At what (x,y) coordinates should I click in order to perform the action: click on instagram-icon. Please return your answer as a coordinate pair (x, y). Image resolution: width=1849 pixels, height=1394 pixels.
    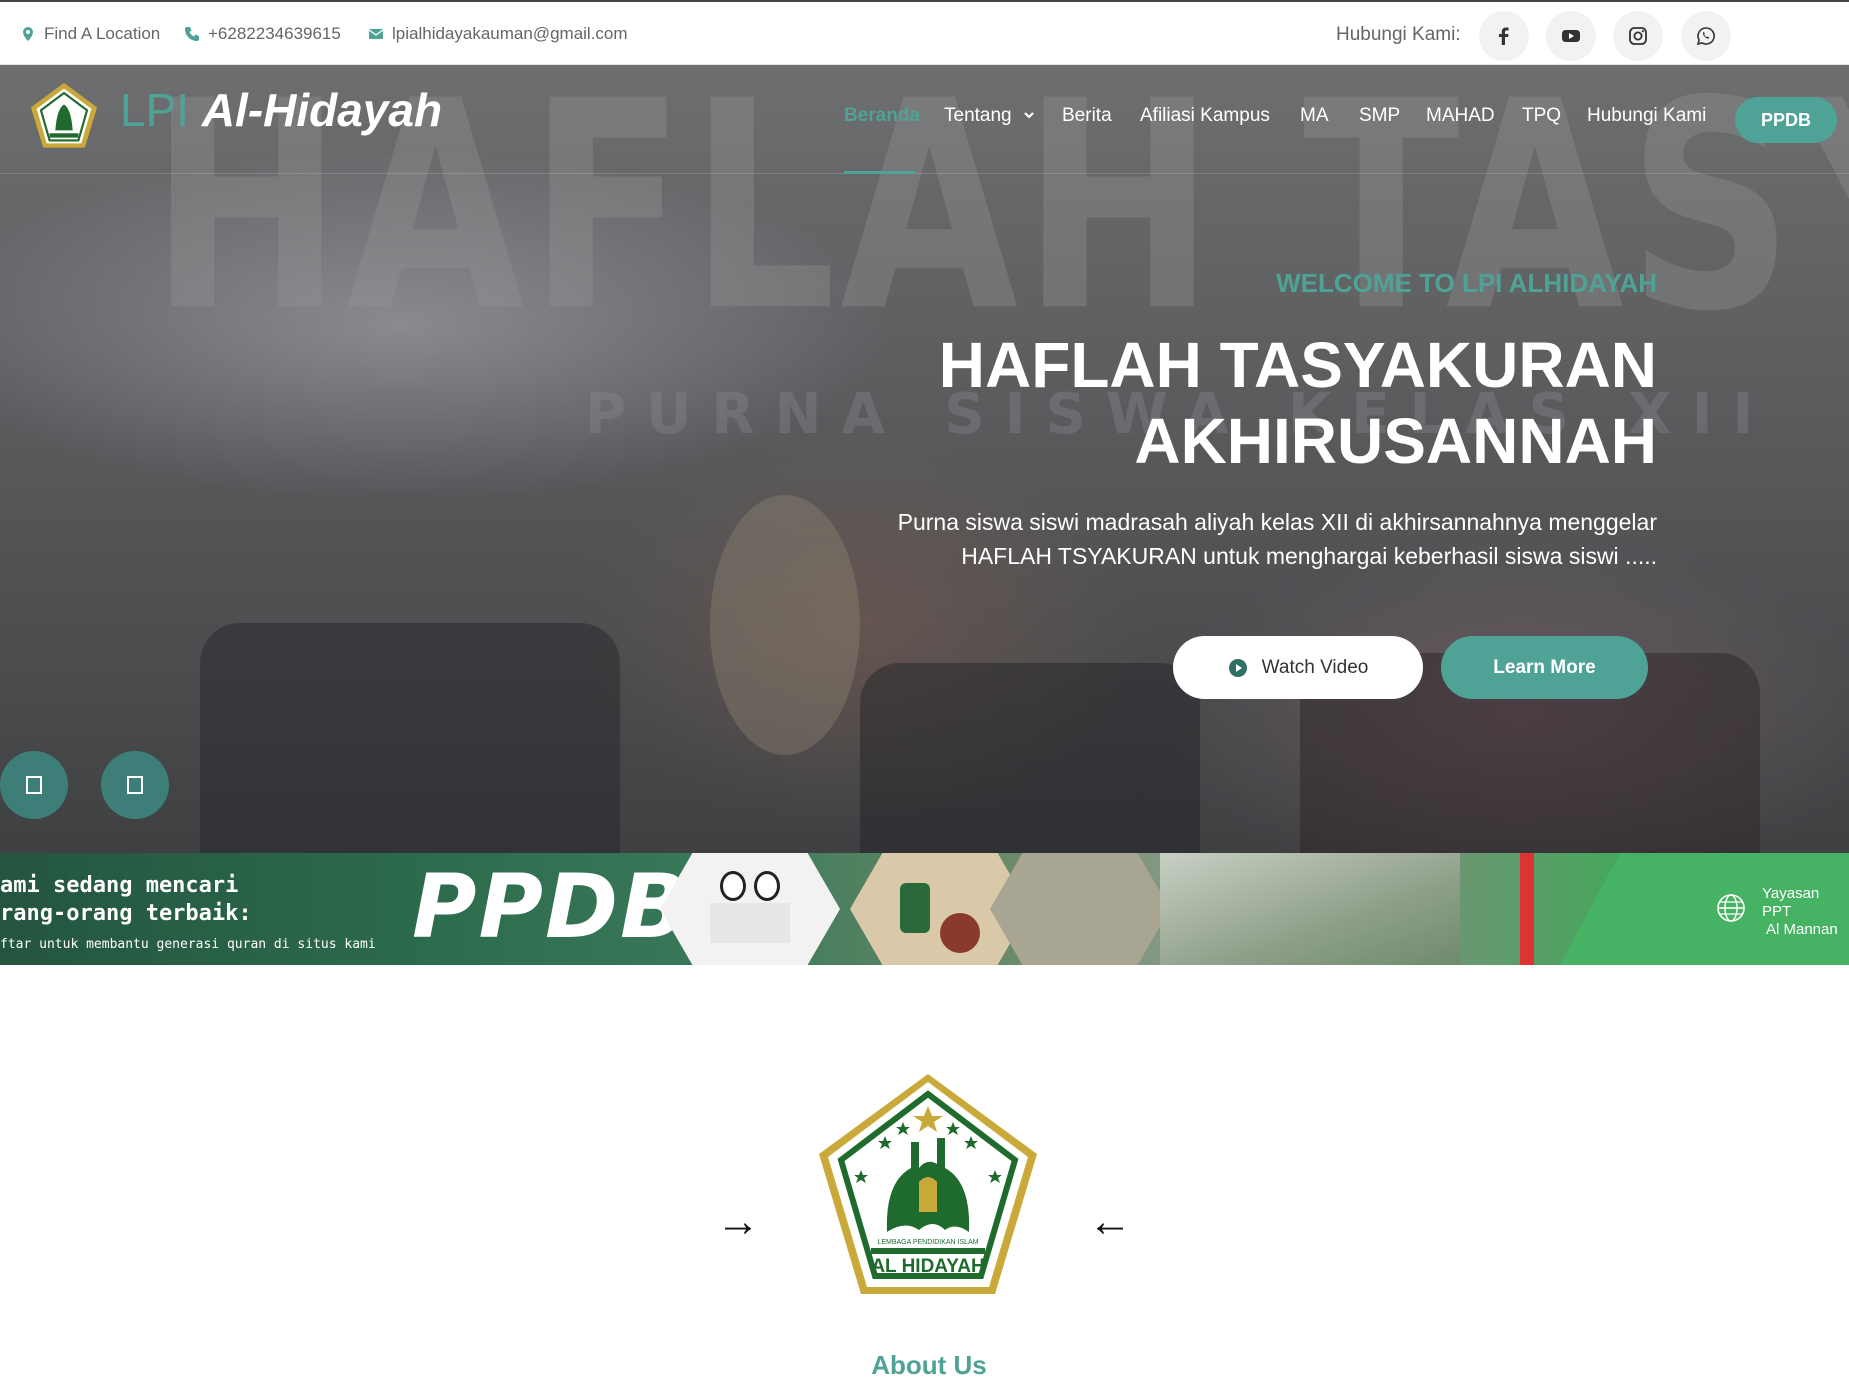
    Looking at the image, I should click on (1638, 36).